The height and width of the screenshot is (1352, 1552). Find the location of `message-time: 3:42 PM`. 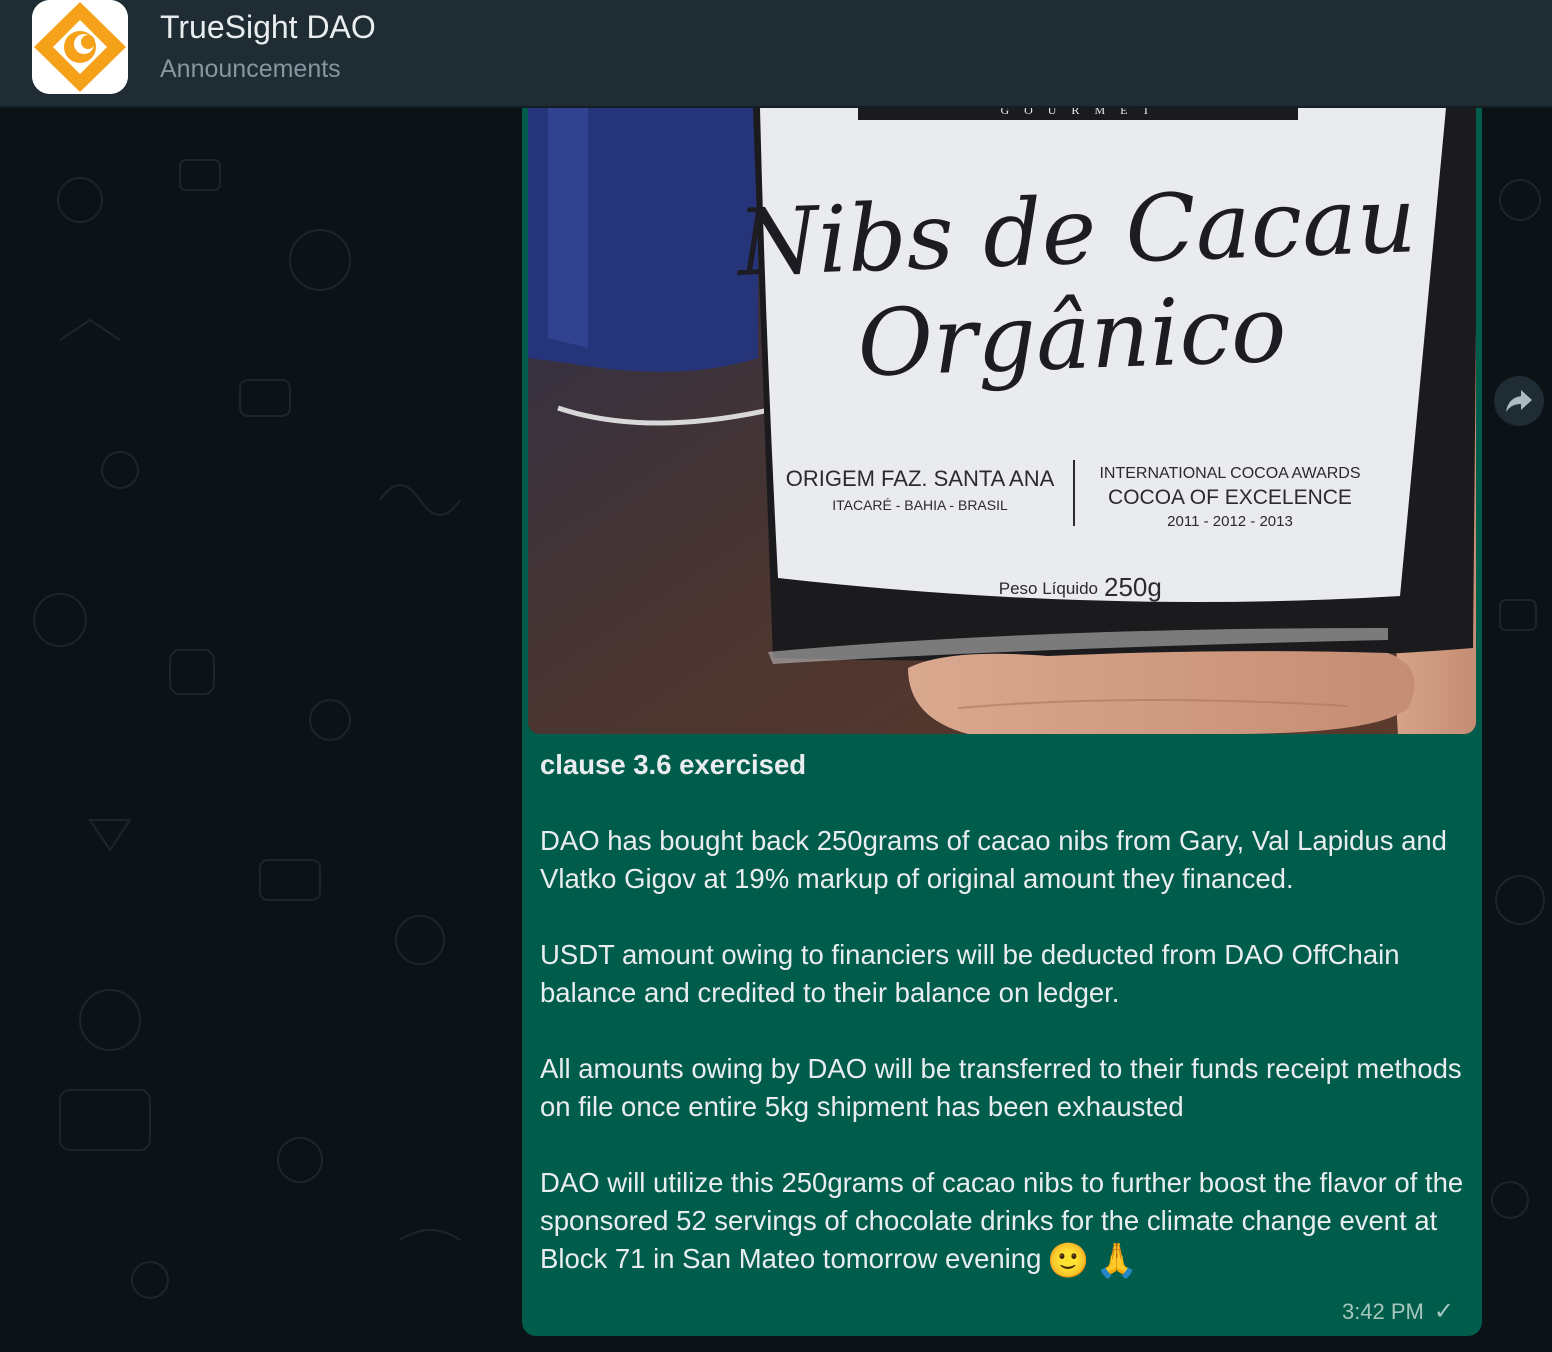

message-time: 3:42 PM is located at coordinates (1382, 1311).